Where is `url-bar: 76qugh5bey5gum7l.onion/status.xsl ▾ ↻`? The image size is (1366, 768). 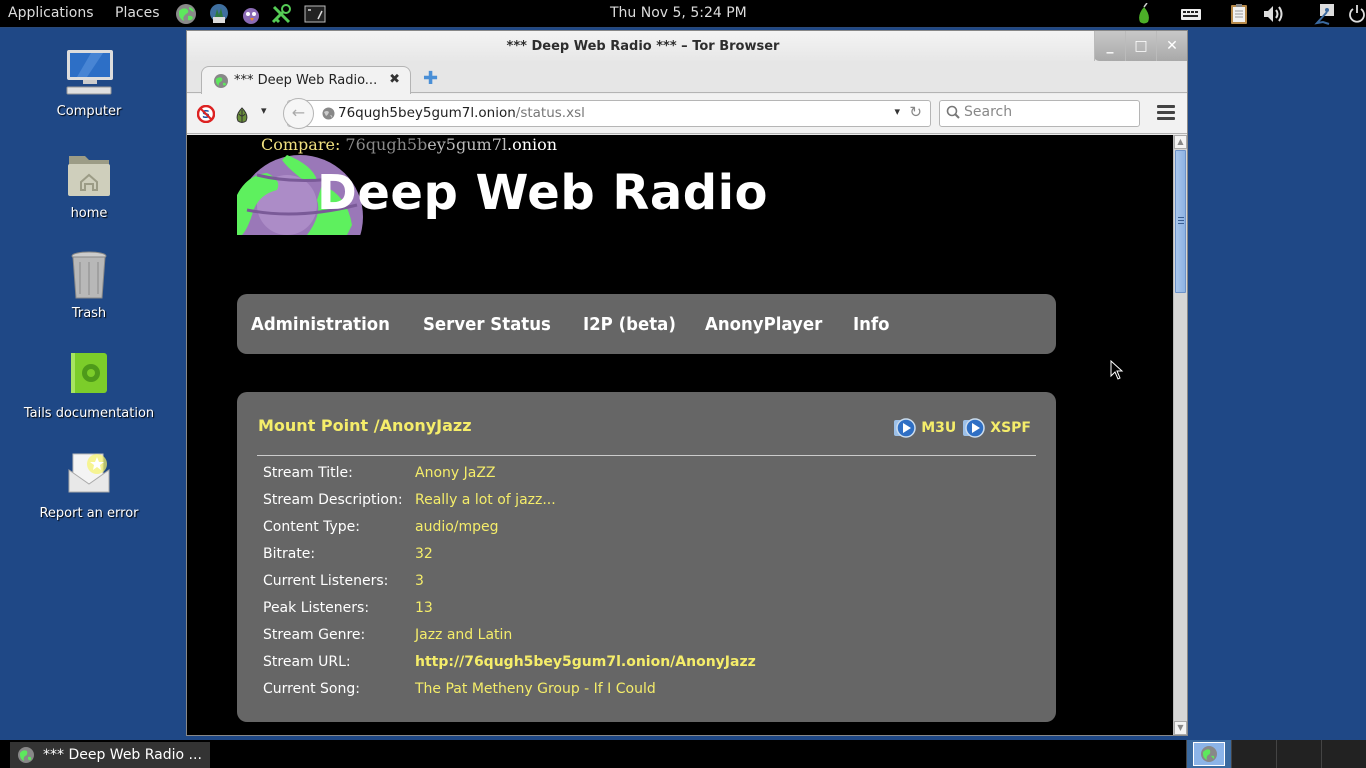 url-bar: 76qugh5bey5gum7l.onion/status.xsl ▾ ↻ is located at coordinates (609, 113).